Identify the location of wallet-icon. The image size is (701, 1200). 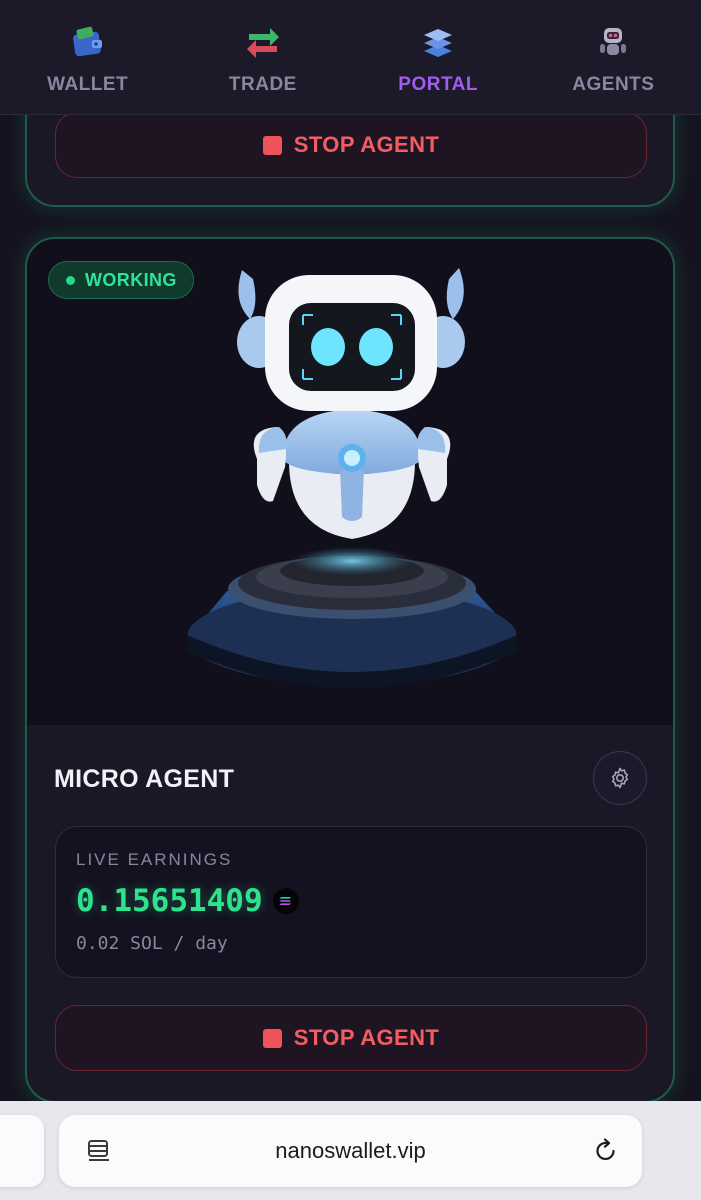
(87, 41).